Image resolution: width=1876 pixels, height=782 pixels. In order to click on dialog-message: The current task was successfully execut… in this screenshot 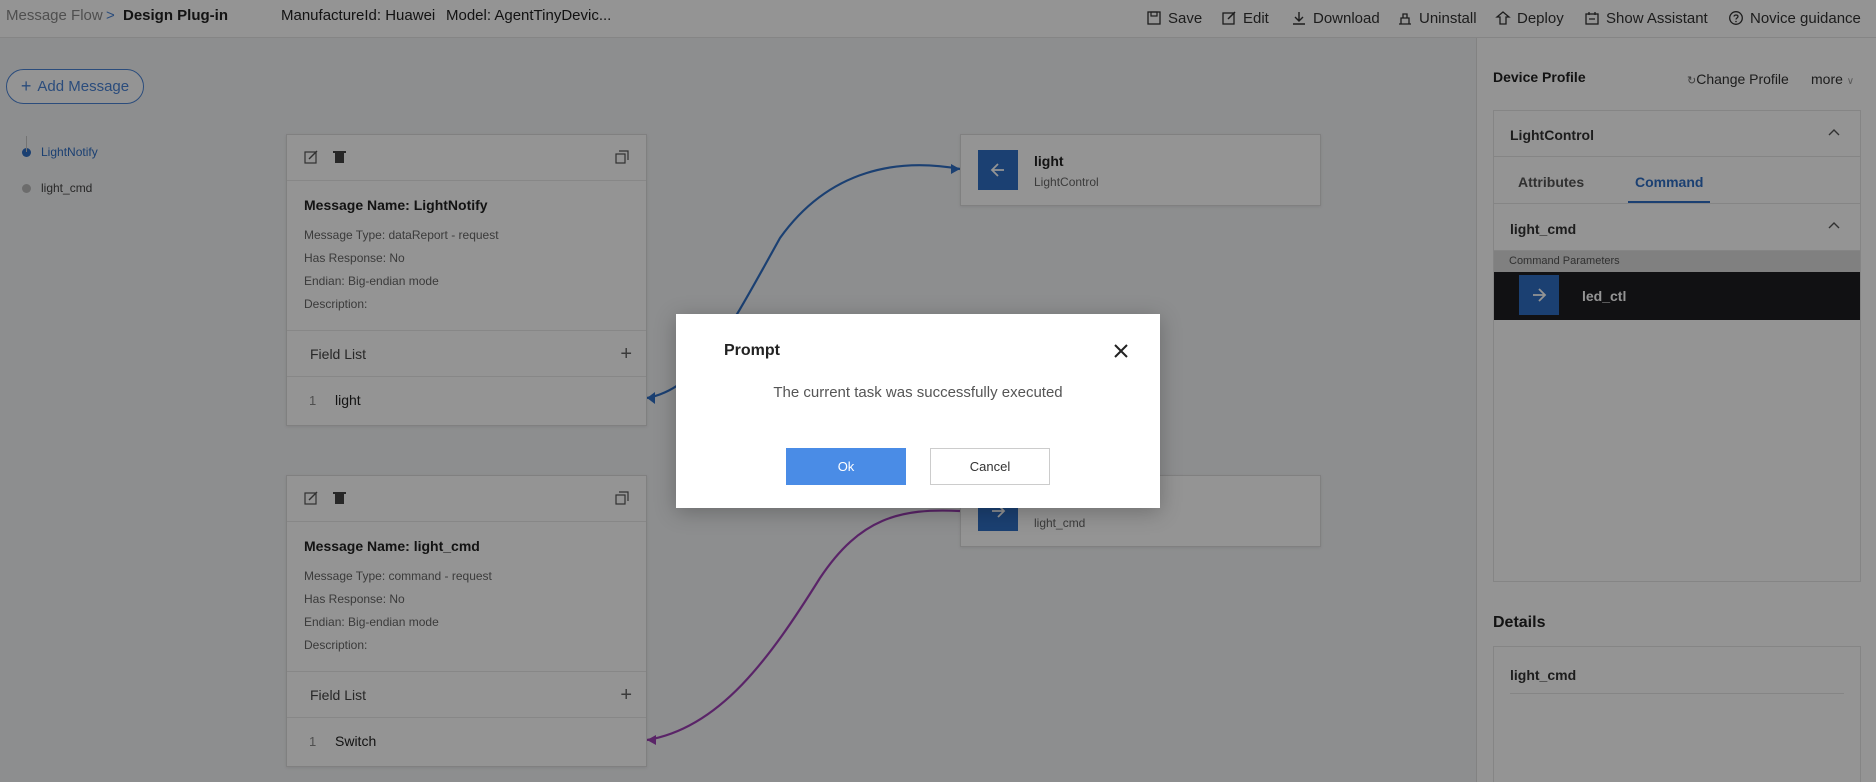, I will do `click(918, 392)`.